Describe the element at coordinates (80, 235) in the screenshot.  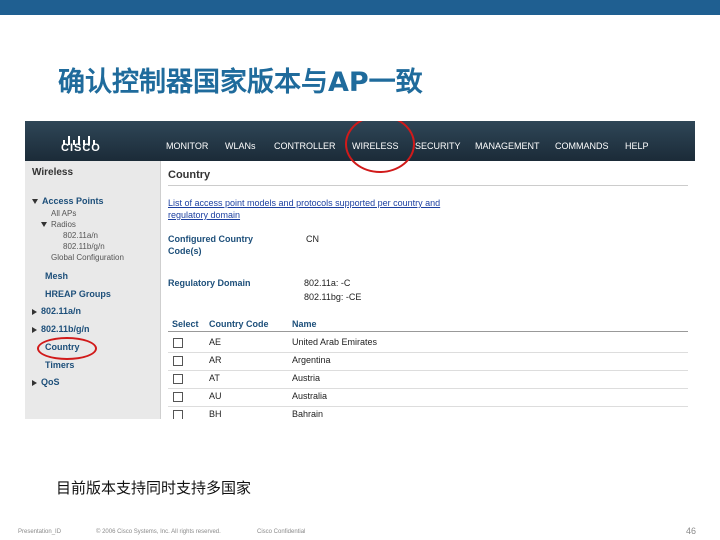
I see `sidebar-item-radio-a: 802.11a/n` at that location.